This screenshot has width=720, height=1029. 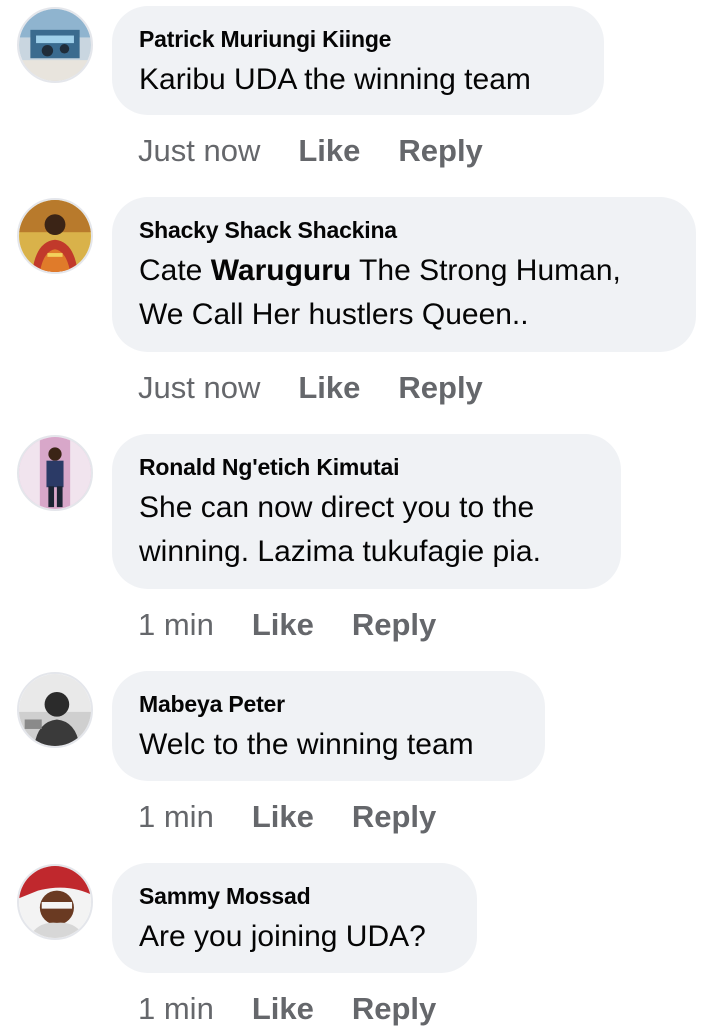 What do you see at coordinates (486, 270) in the screenshot?
I see `comment-text-part: The Strong Human,` at bounding box center [486, 270].